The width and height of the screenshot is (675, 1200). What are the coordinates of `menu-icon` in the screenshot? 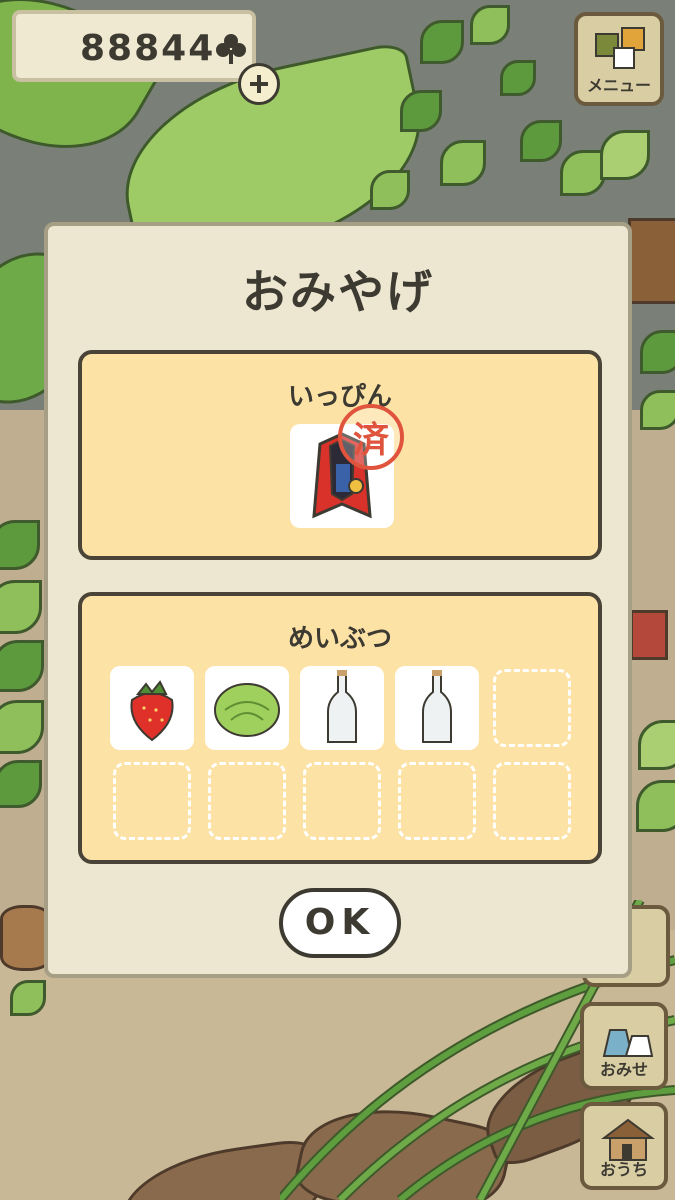 It's located at (620, 48).